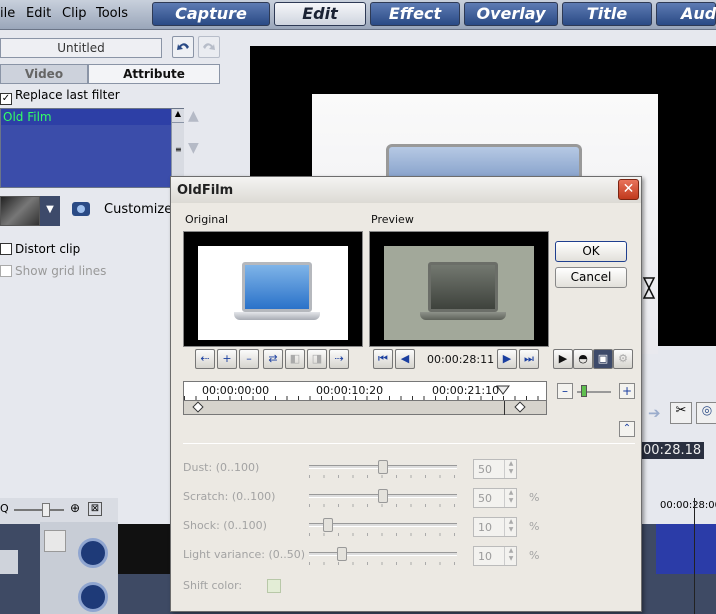 This screenshot has width=716, height=614. What do you see at coordinates (295, 359) in the screenshot?
I see `move-keyframe-left-button: ◧` at bounding box center [295, 359].